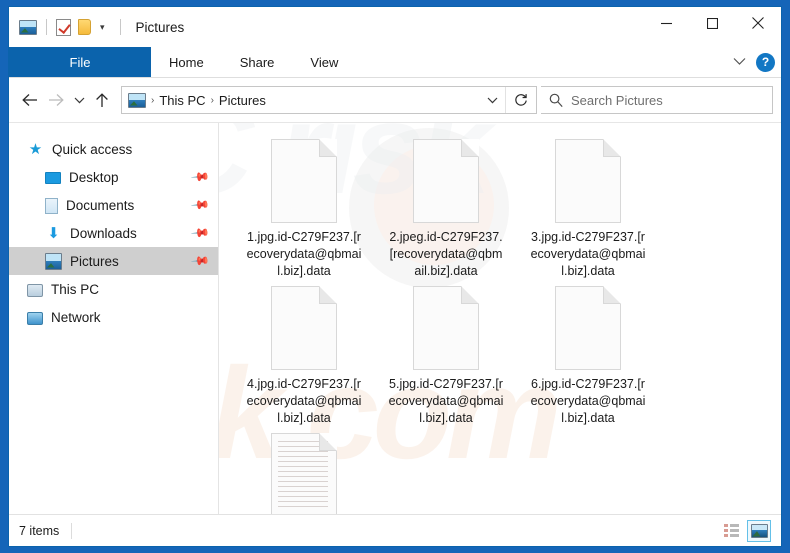 This screenshot has height=553, width=790. I want to click on address-bar: › This PC › Pictures, so click(329, 100).